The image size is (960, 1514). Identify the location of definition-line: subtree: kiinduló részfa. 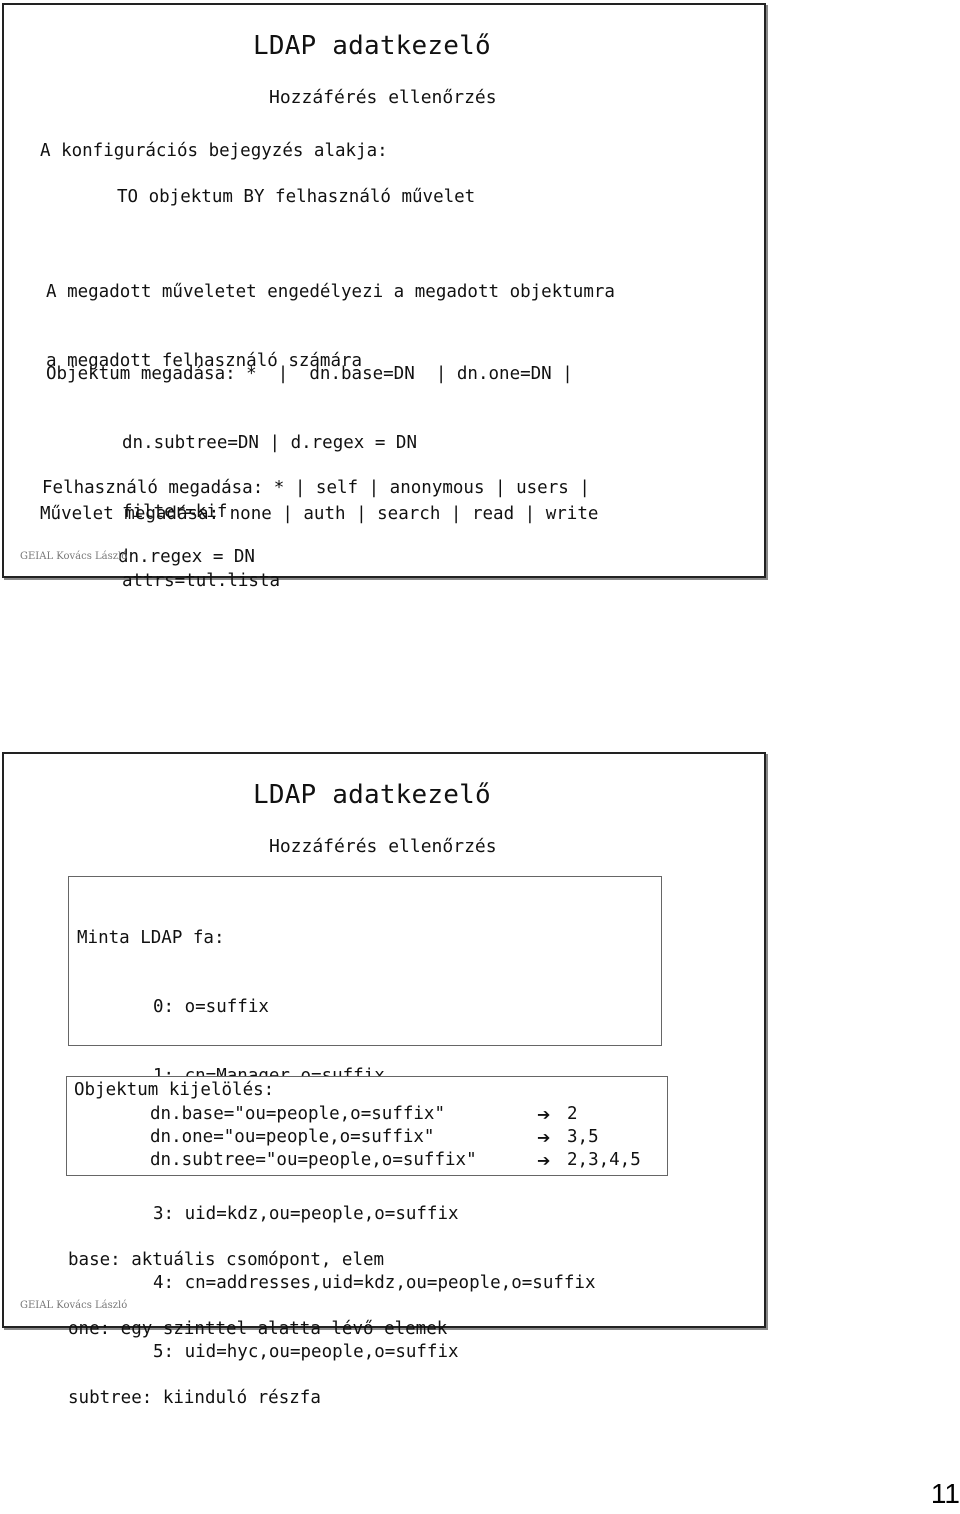
(194, 1398).